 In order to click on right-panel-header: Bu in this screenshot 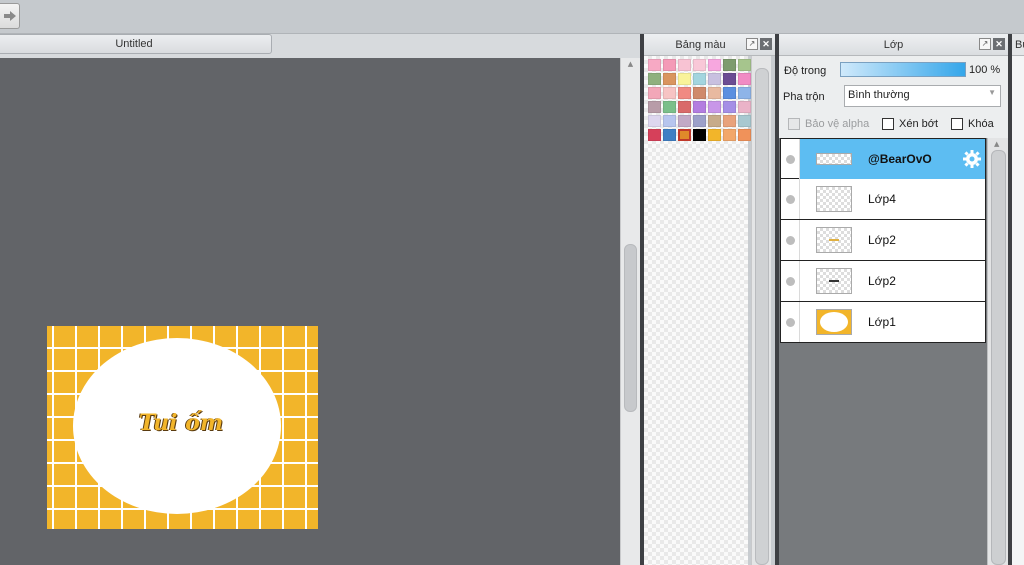, I will do `click(1018, 45)`.